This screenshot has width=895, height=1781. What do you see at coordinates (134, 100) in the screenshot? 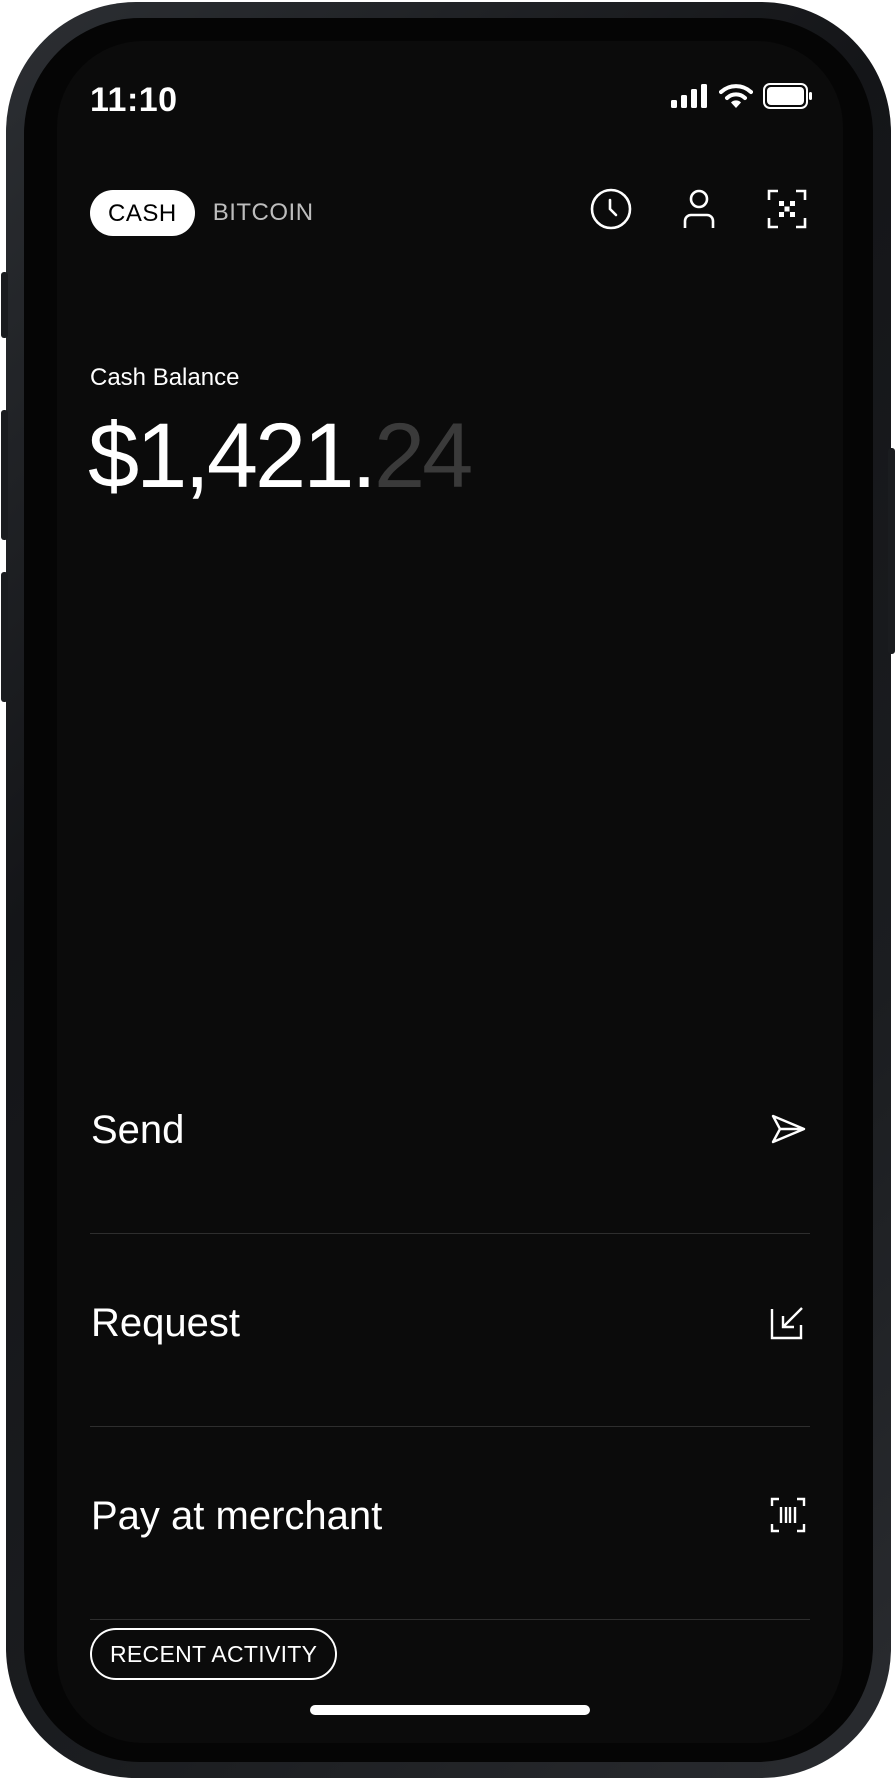
I see `status-time: 11:10` at bounding box center [134, 100].